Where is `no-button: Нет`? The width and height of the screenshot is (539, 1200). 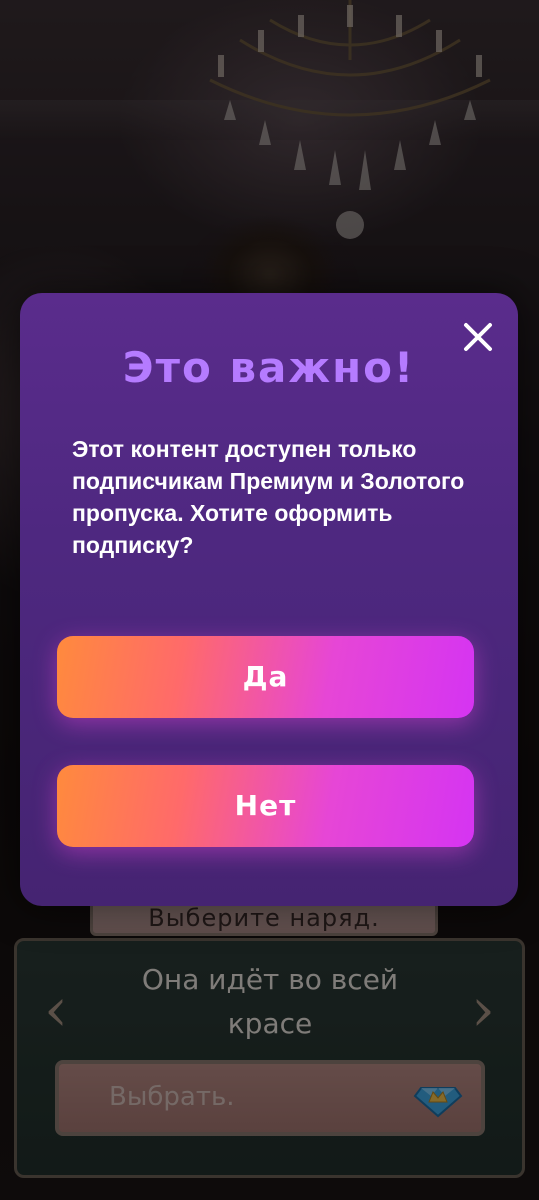 no-button: Нет is located at coordinates (265, 806).